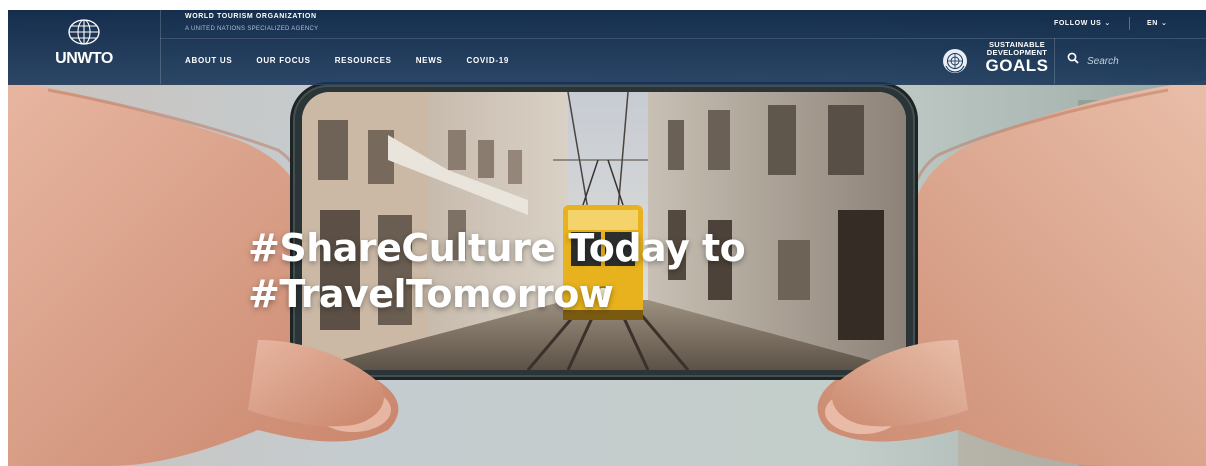  What do you see at coordinates (429, 60) in the screenshot?
I see `nav-item-news: NEWS` at bounding box center [429, 60].